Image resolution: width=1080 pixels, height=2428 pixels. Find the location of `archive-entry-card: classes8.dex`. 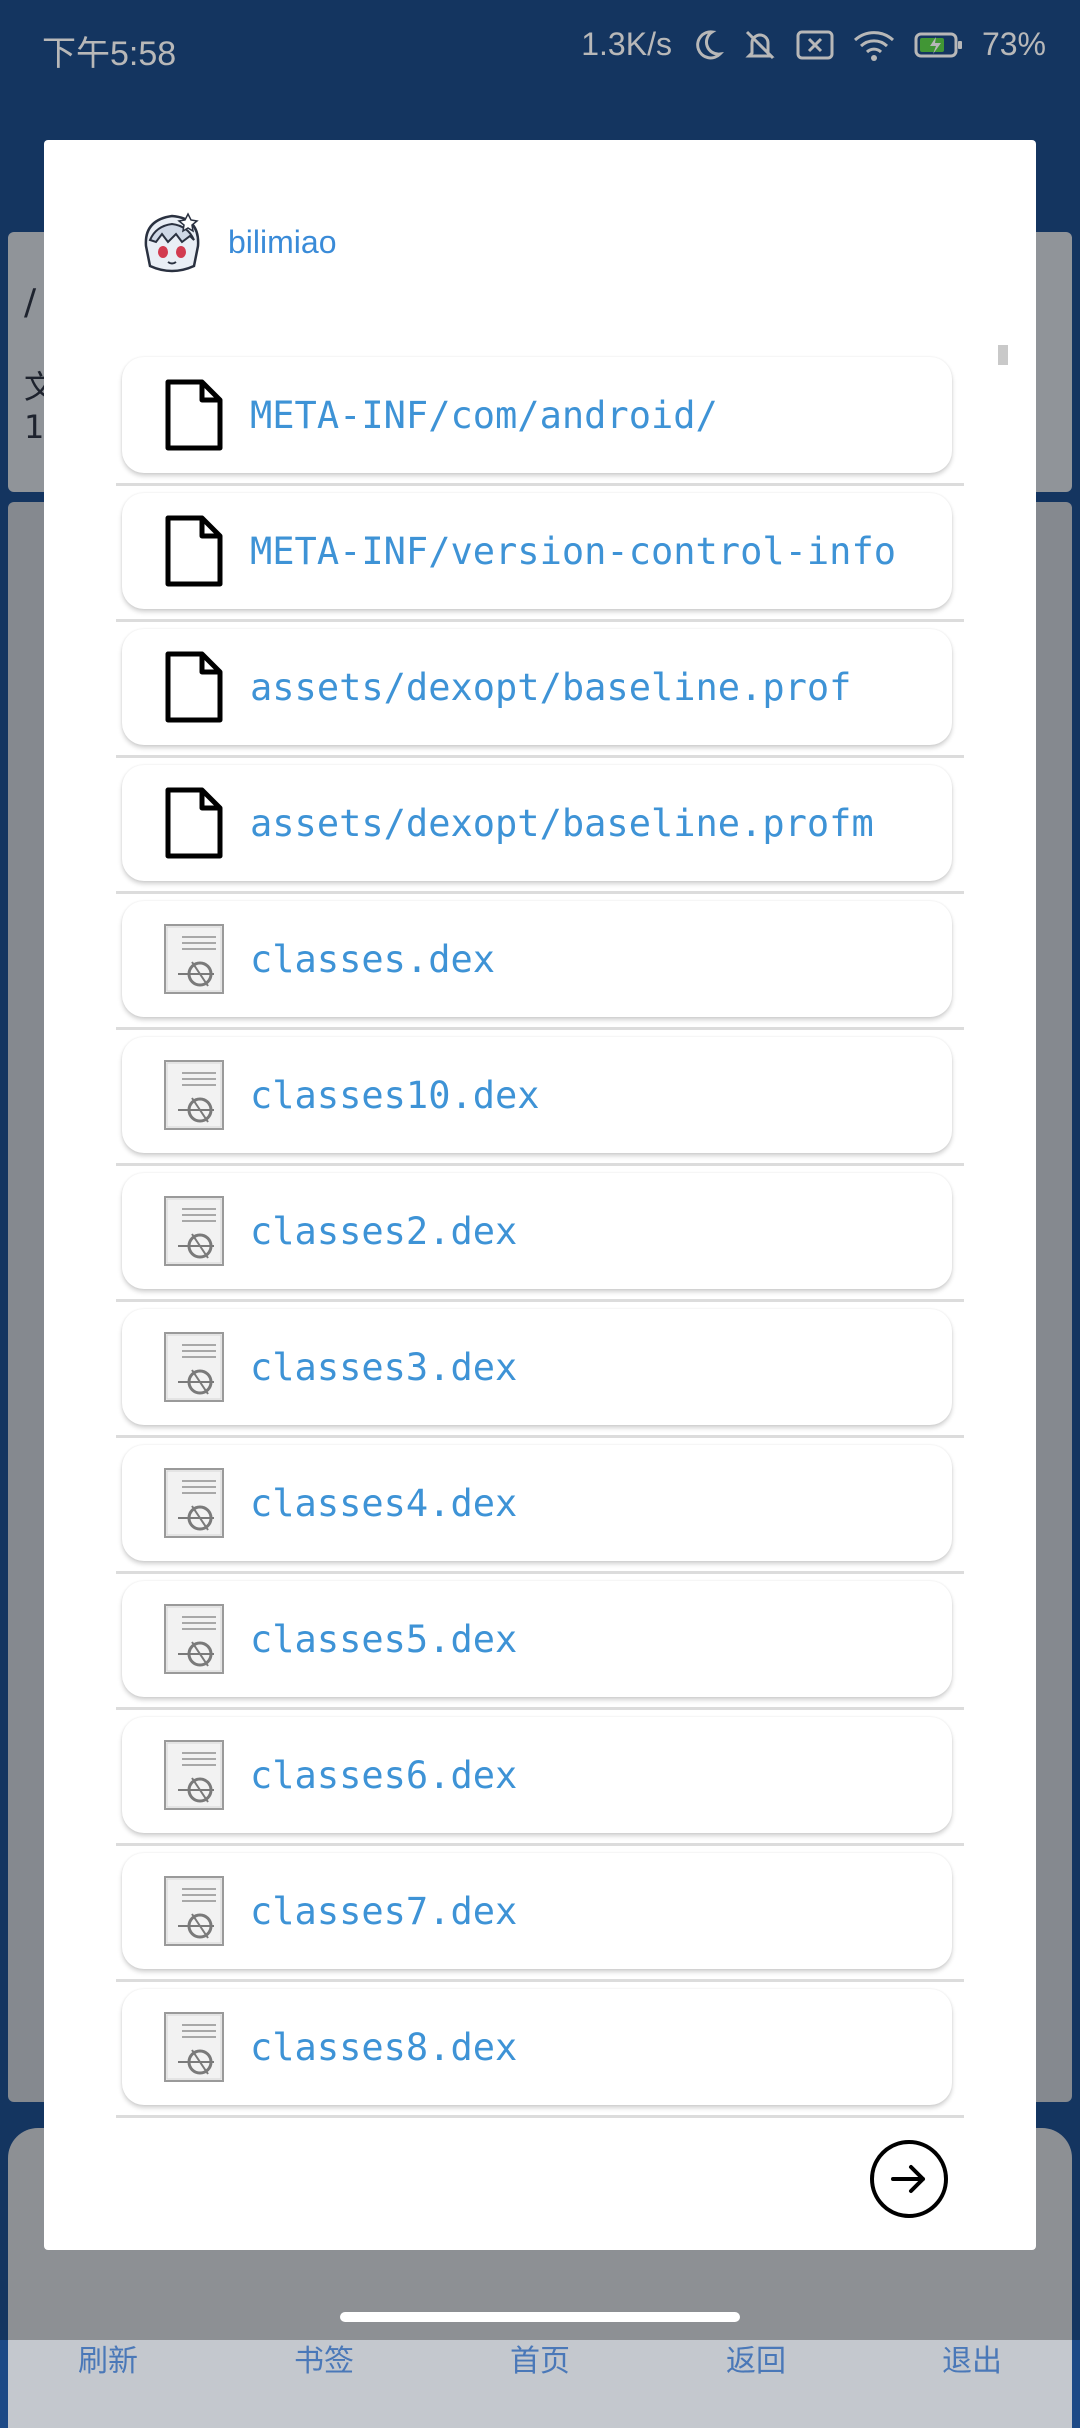

archive-entry-card: classes8.dex is located at coordinates (537, 2047).